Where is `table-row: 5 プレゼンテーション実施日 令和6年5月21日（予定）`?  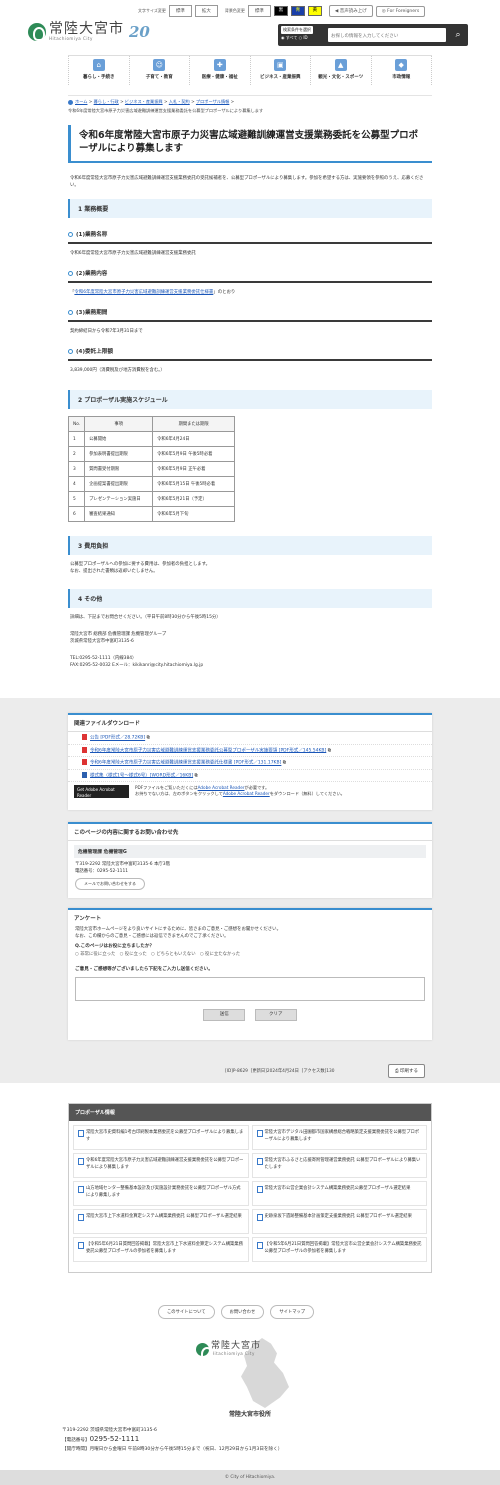
table-row: 5 プレゼンテーション実施日 令和6年5月21日（予定） is located at coordinates (151, 499).